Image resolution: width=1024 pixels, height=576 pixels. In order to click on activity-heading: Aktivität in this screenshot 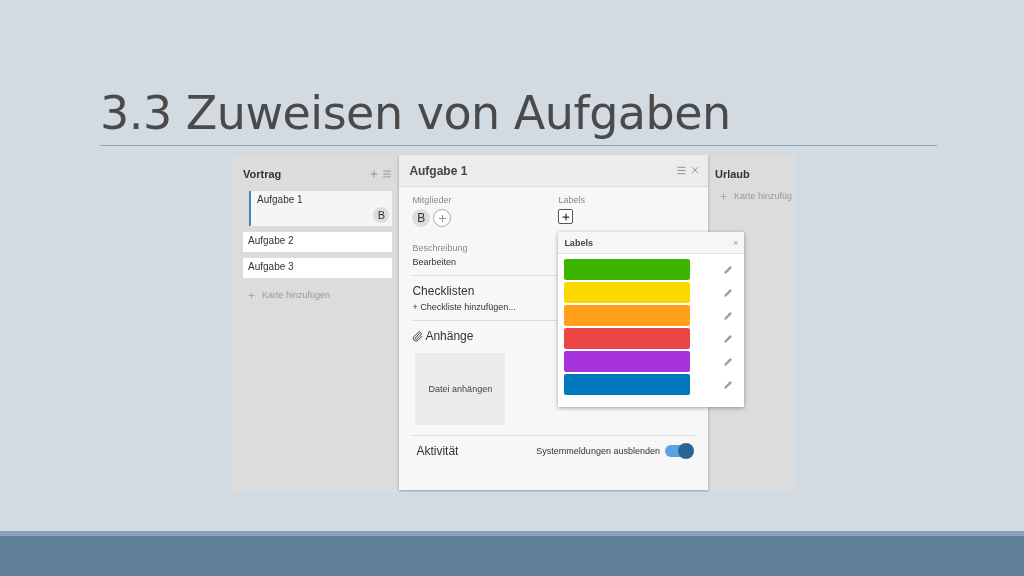, I will do `click(437, 451)`.